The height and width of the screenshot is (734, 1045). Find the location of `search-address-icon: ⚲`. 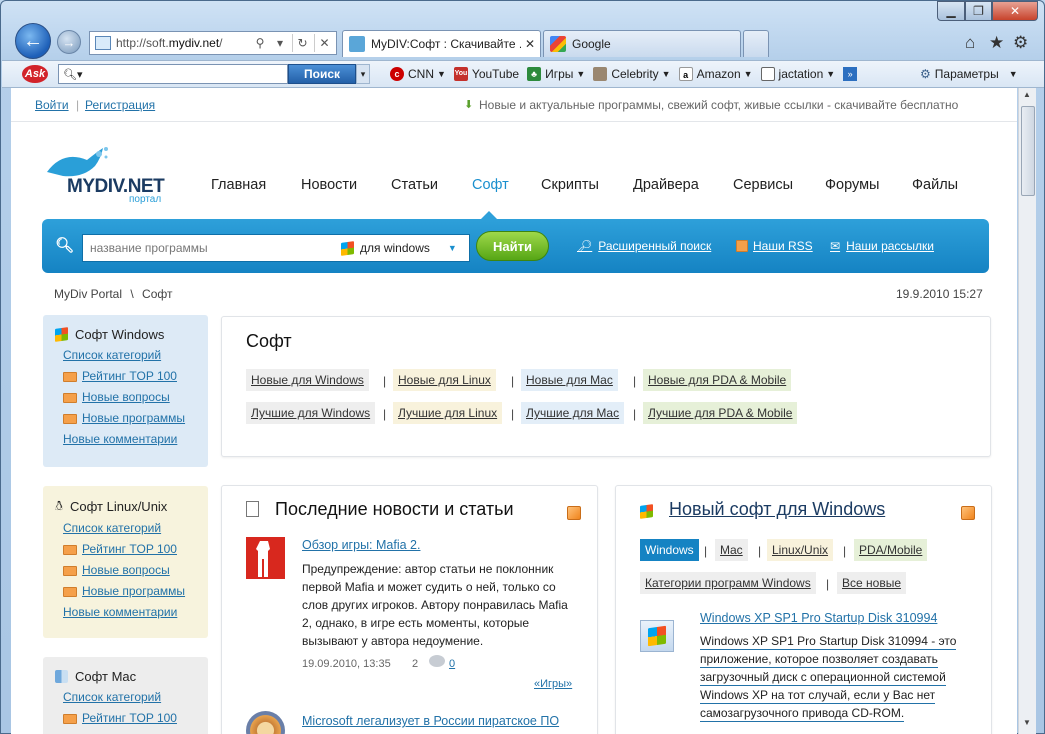

search-address-icon: ⚲ is located at coordinates (260, 43).